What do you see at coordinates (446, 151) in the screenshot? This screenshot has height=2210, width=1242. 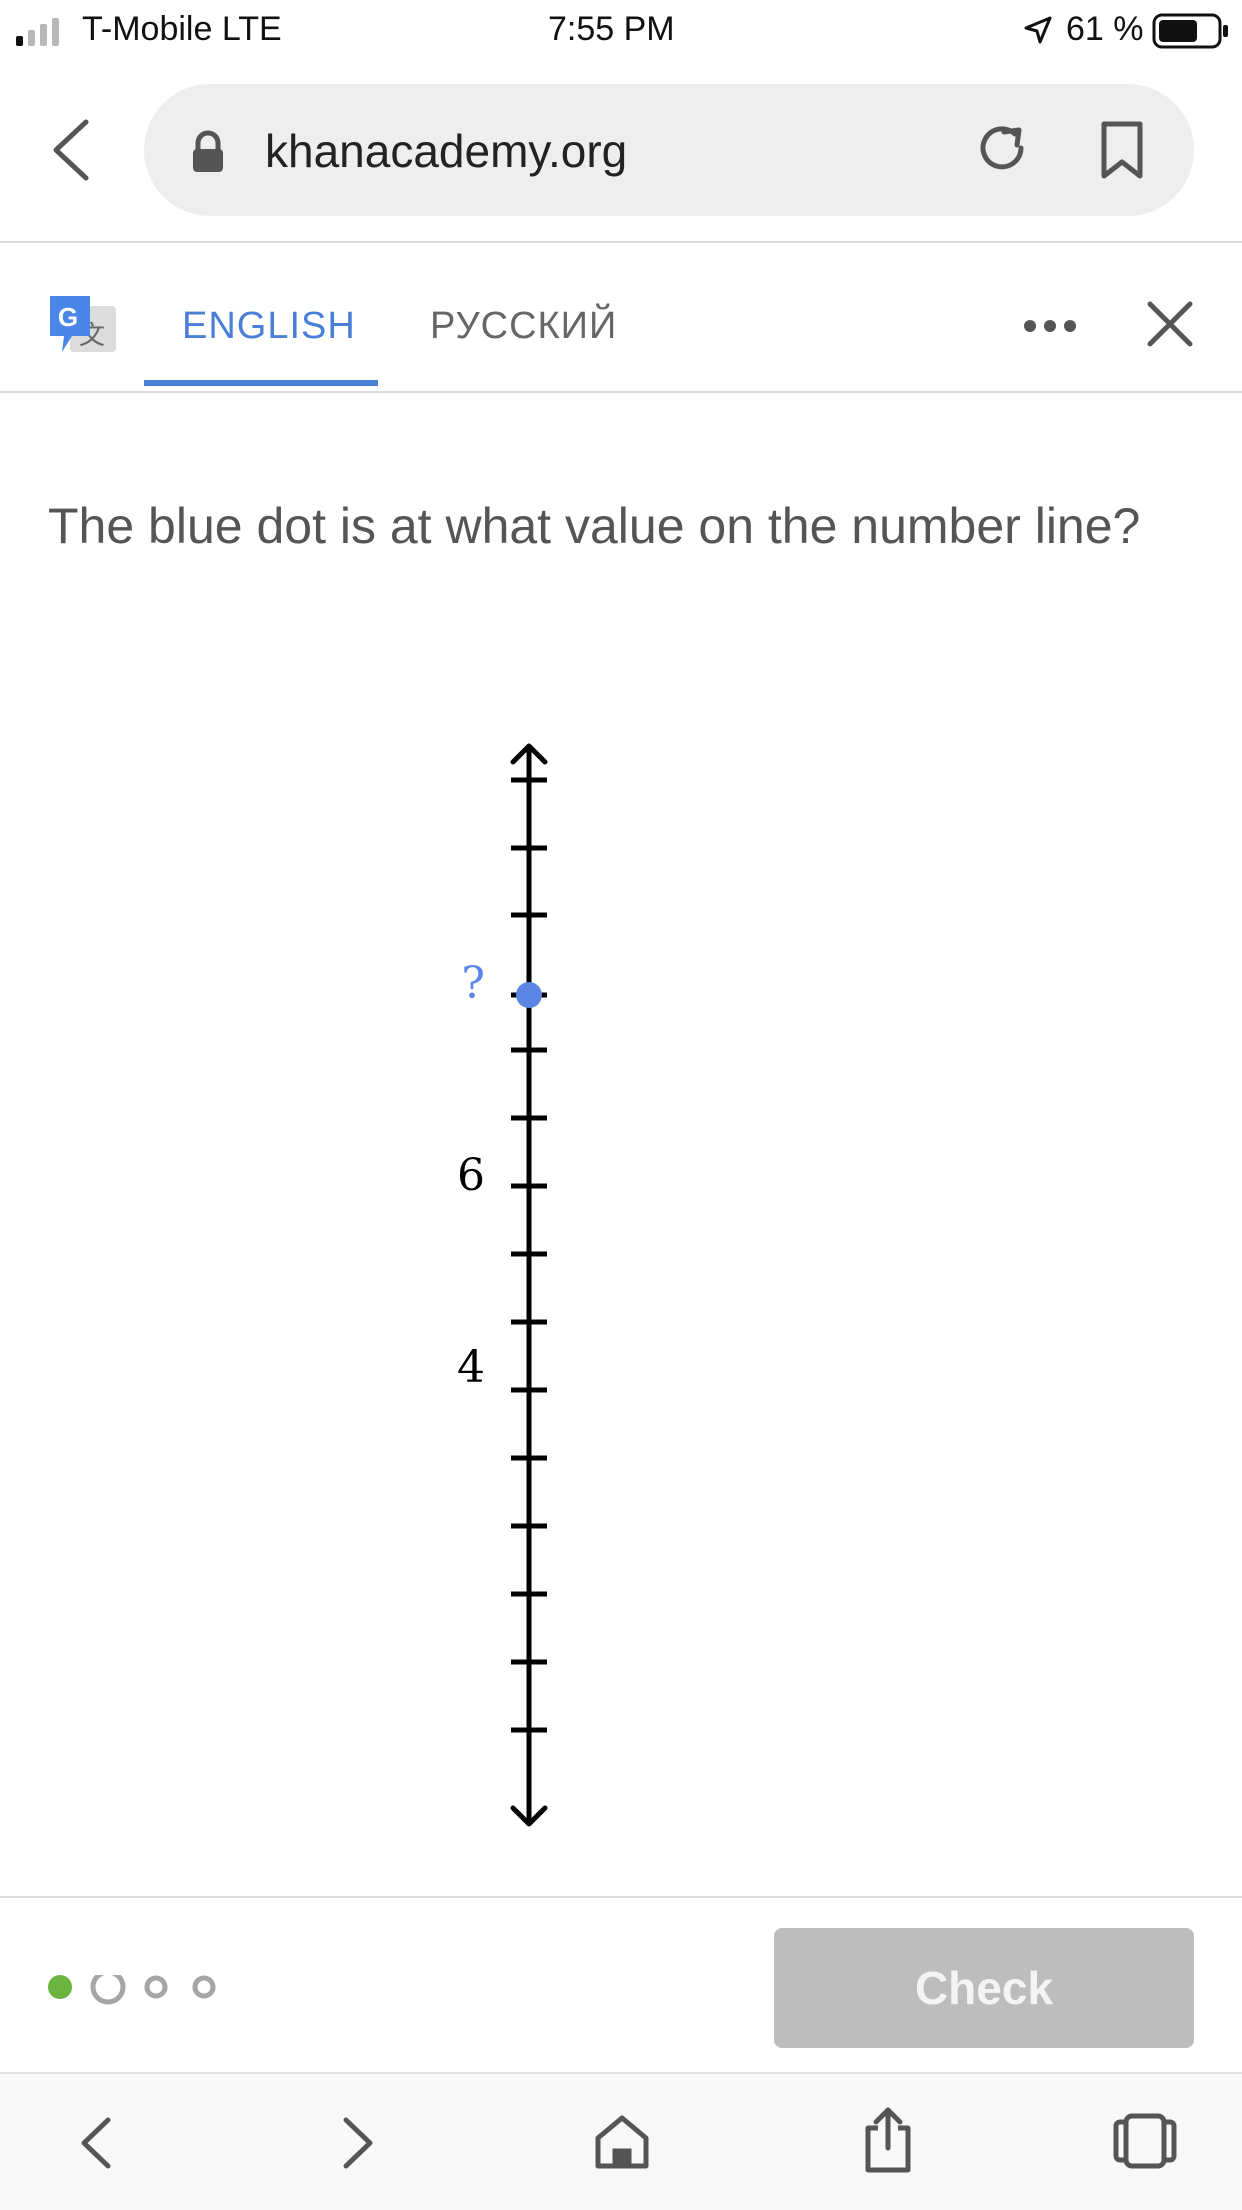 I see `url-text: khanacademy.org` at bounding box center [446, 151].